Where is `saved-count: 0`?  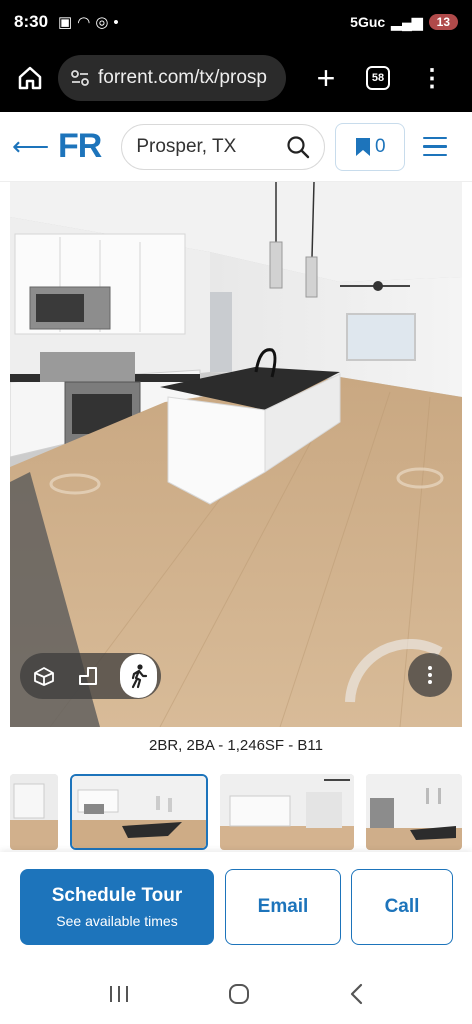
saved-count: 0 is located at coordinates (380, 146).